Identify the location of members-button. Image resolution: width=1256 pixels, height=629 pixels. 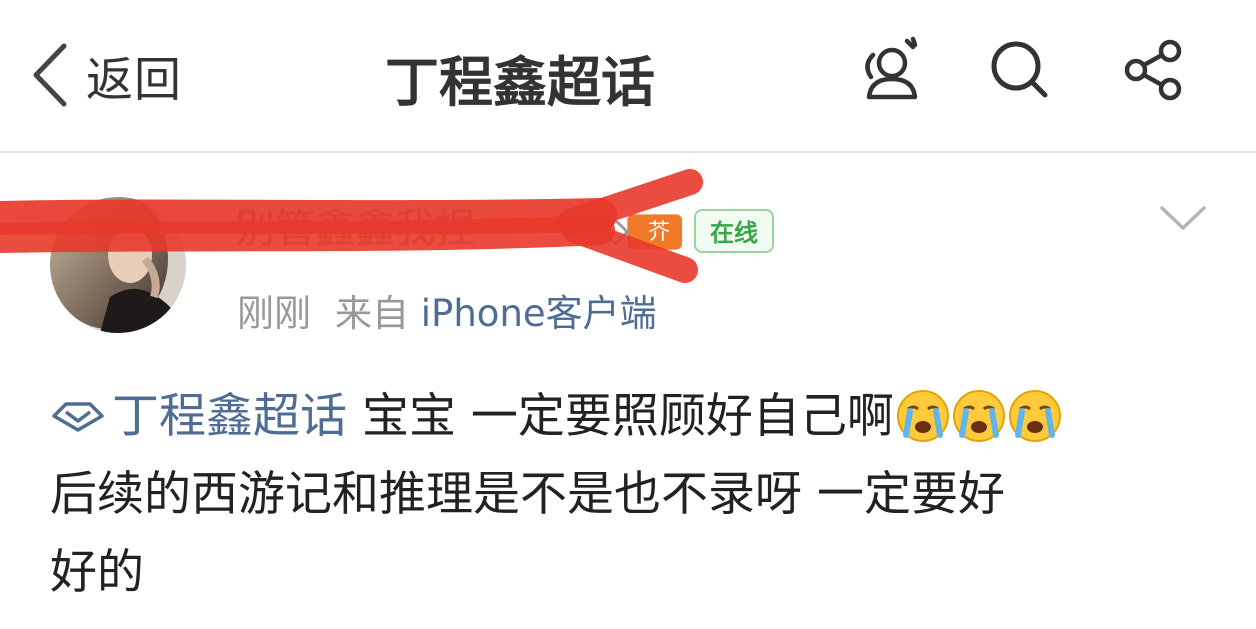
(890, 70).